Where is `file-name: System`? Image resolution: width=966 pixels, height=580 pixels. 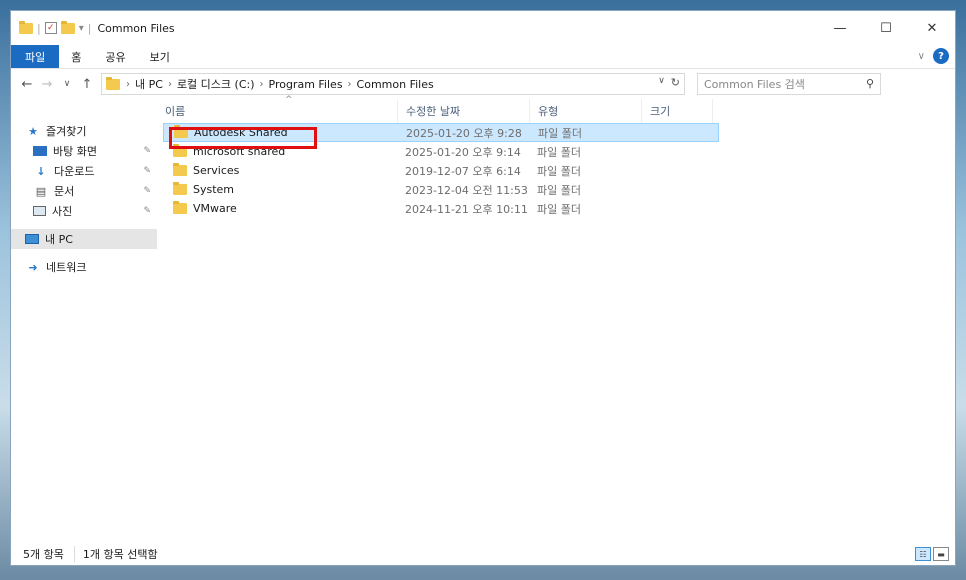 file-name: System is located at coordinates (214, 189).